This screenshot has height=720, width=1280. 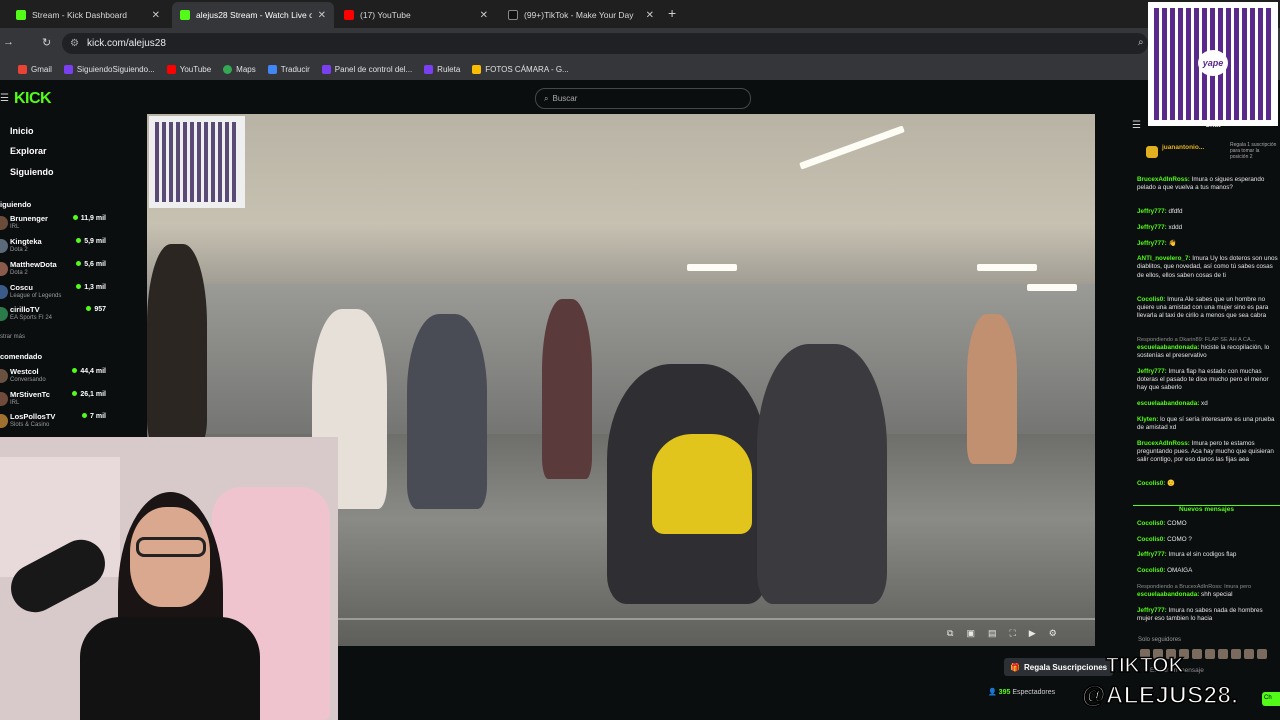 What do you see at coordinates (1164, 258) in the screenshot?
I see `chat-username: ANTI_novelero_7:` at bounding box center [1164, 258].